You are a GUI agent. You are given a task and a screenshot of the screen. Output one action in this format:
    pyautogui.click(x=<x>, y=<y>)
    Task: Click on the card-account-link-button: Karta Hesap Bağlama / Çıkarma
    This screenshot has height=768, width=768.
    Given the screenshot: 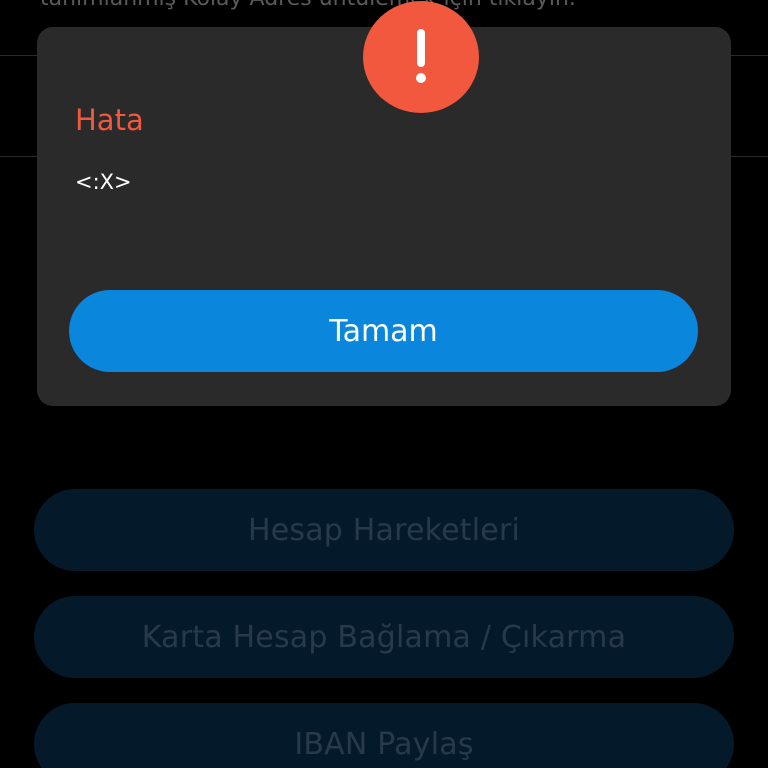 What is the action you would take?
    pyautogui.click(x=384, y=637)
    